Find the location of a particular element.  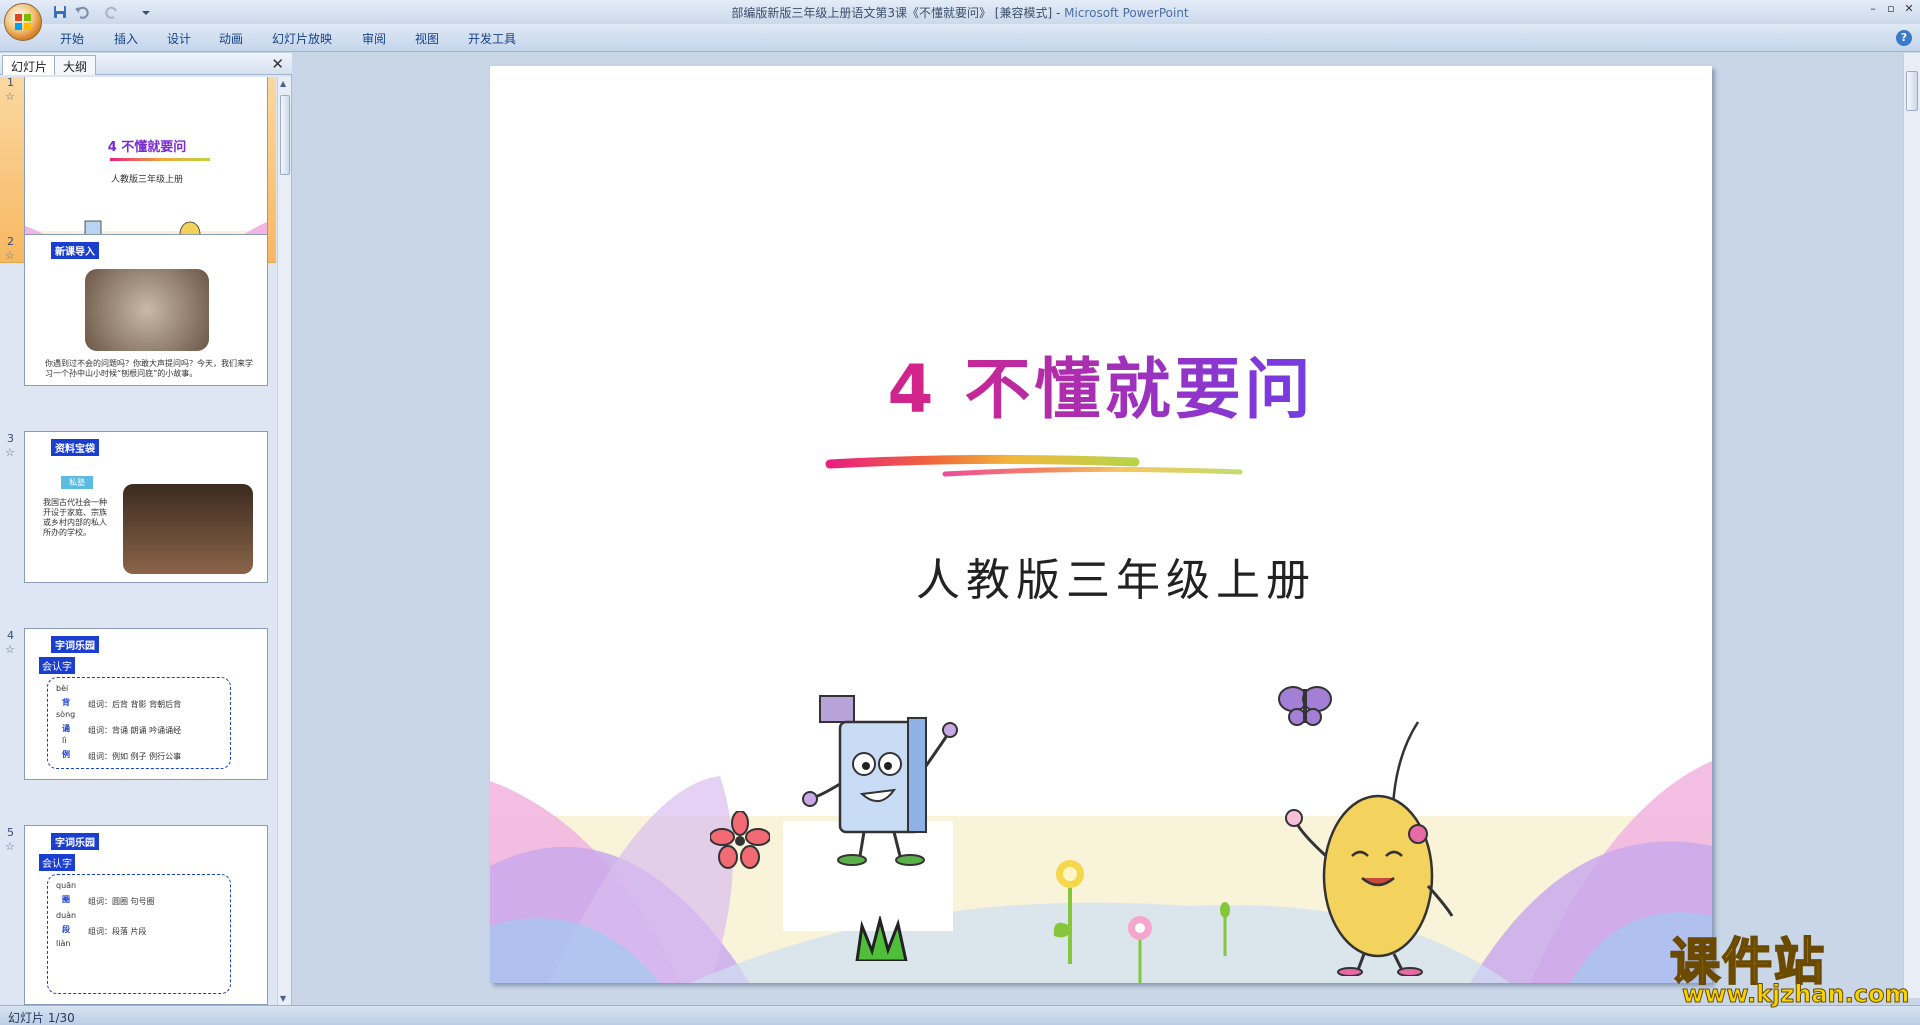

character: 圈 is located at coordinates (66, 899).